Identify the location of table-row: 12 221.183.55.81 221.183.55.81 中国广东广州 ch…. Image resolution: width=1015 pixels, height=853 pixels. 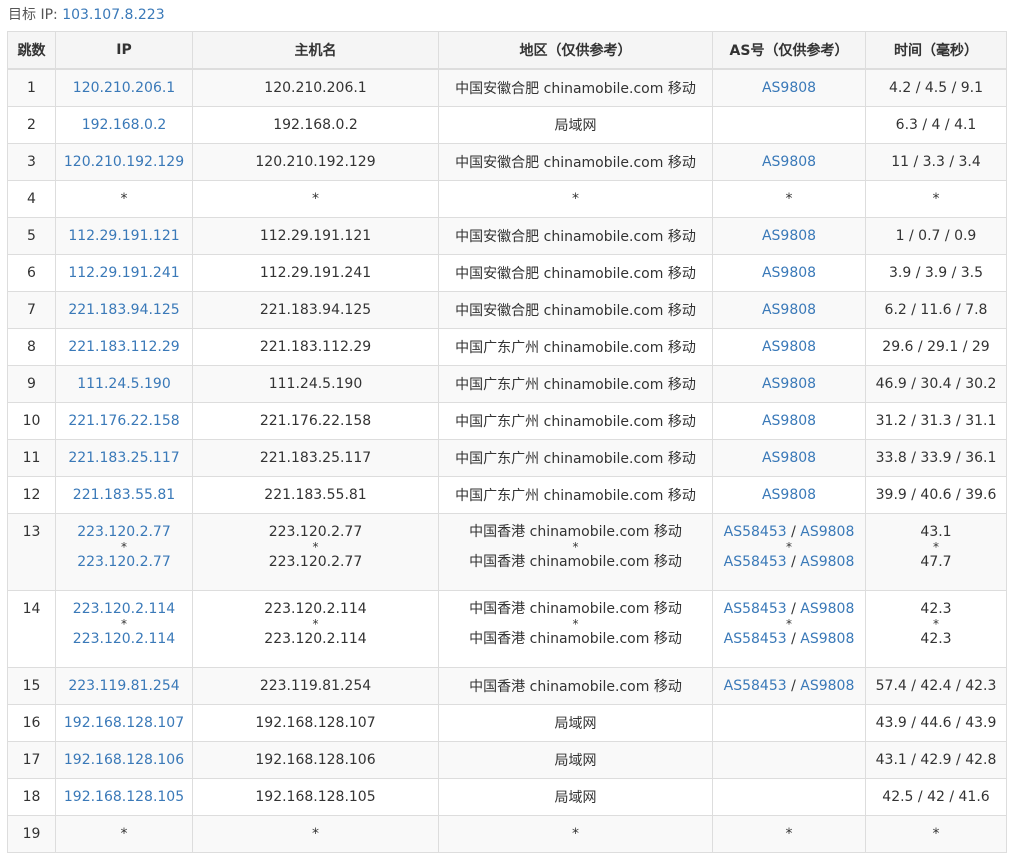
(507, 494).